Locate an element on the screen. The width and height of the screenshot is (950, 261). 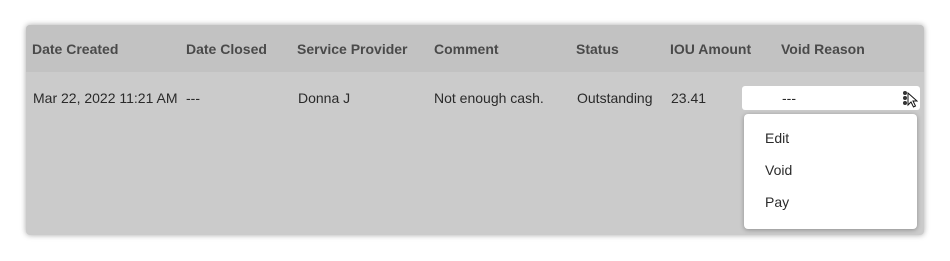
menu-item-edit: Edit is located at coordinates (777, 138).